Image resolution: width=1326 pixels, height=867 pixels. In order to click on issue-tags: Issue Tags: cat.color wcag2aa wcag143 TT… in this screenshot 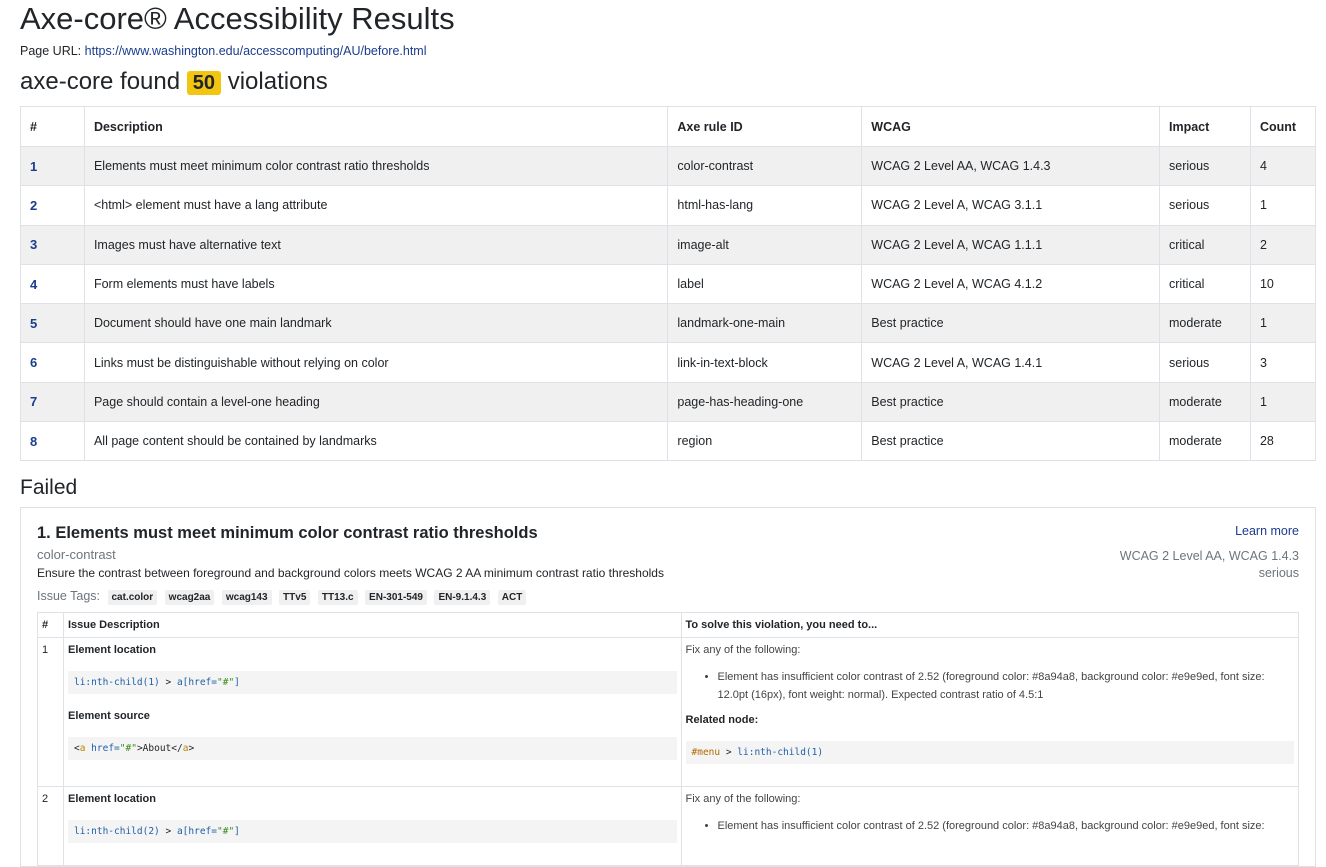, I will do `click(668, 597)`.